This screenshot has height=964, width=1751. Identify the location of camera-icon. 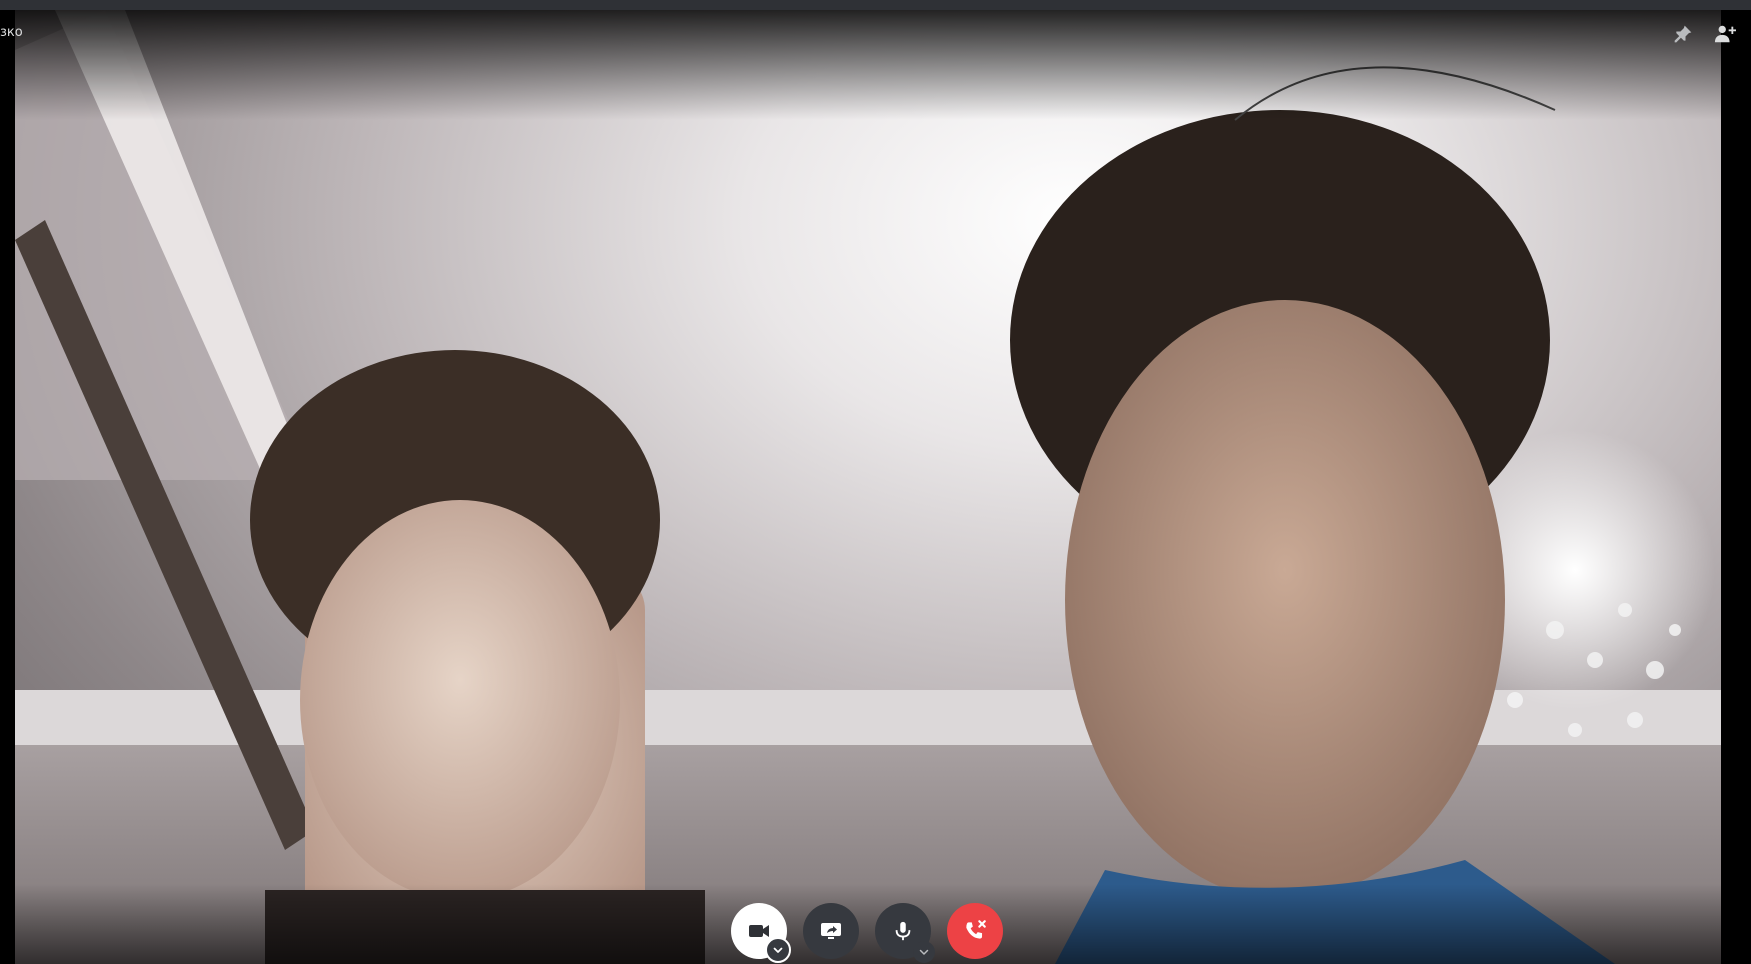
(759, 931).